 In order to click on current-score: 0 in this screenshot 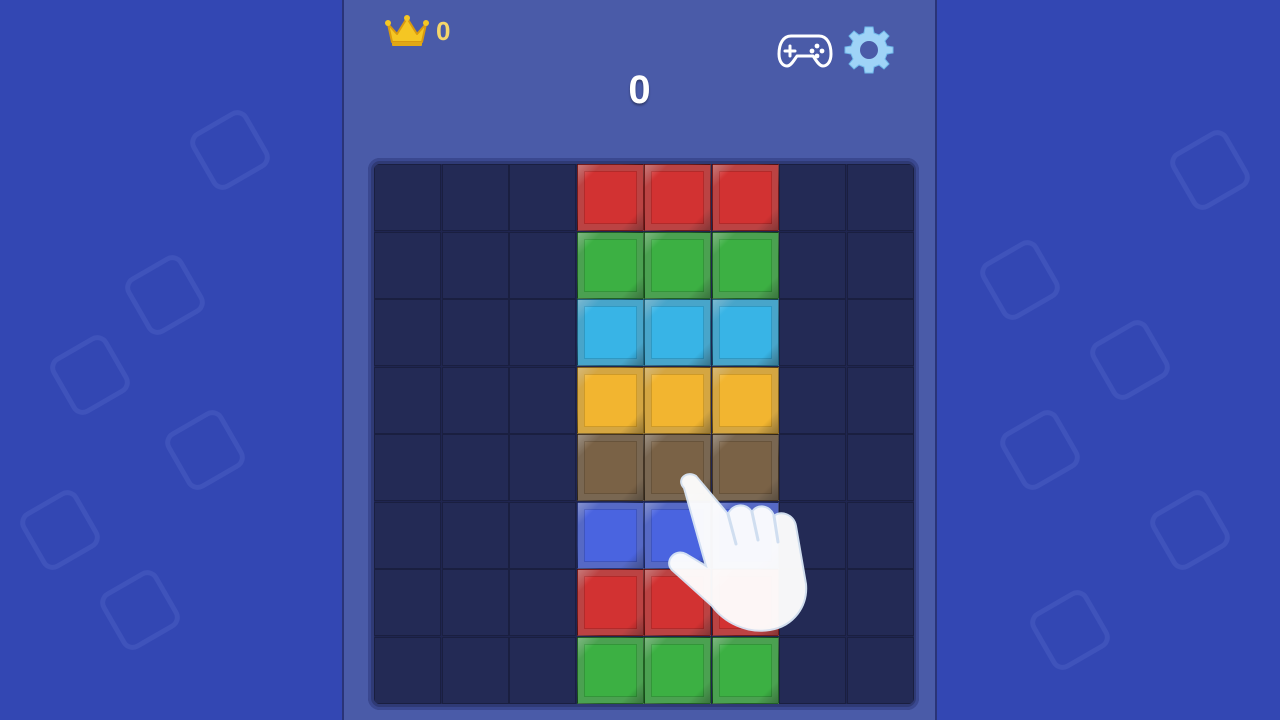, I will do `click(639, 90)`.